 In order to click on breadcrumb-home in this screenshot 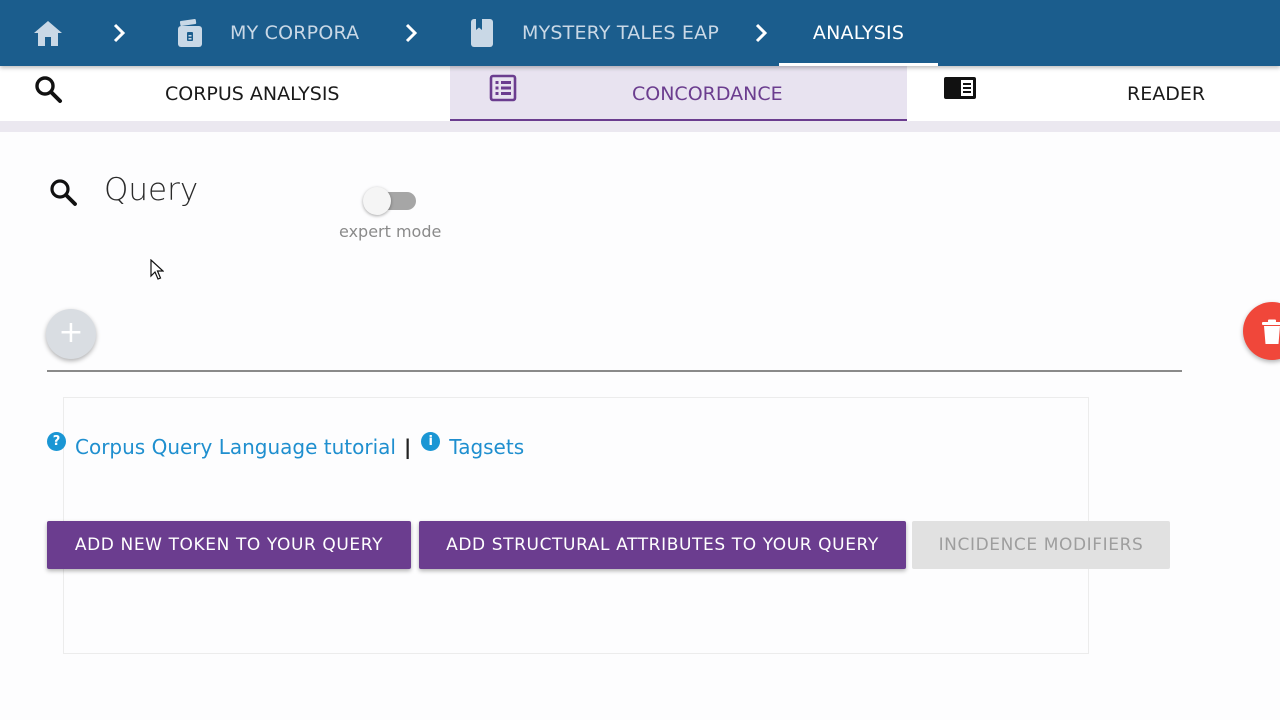, I will do `click(48, 33)`.